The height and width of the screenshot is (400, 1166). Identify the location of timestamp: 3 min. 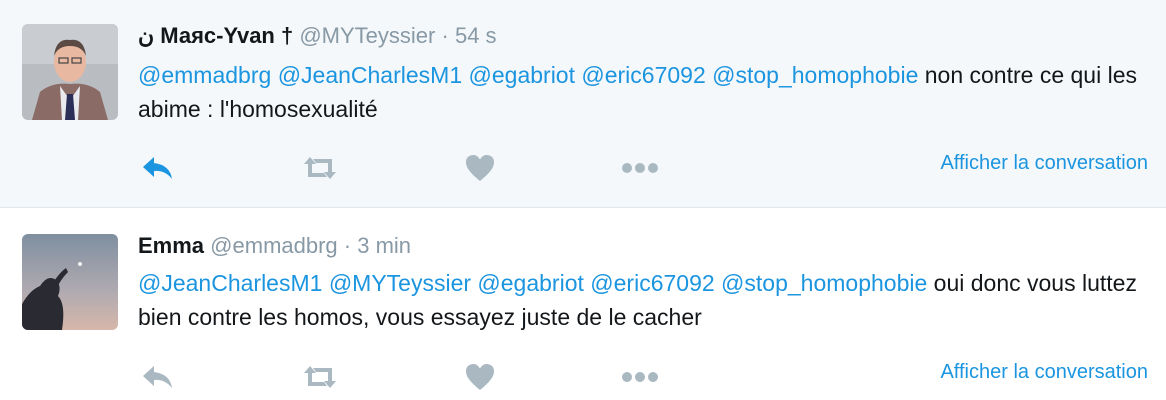
(384, 245).